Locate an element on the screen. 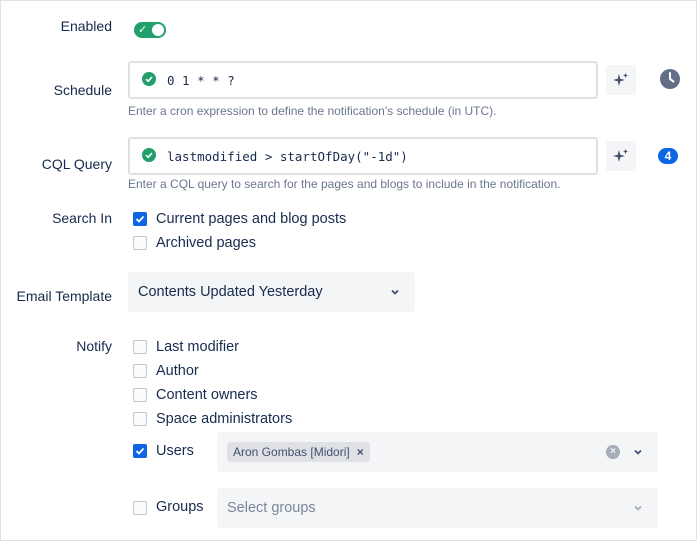  author-label: Author is located at coordinates (177, 371).